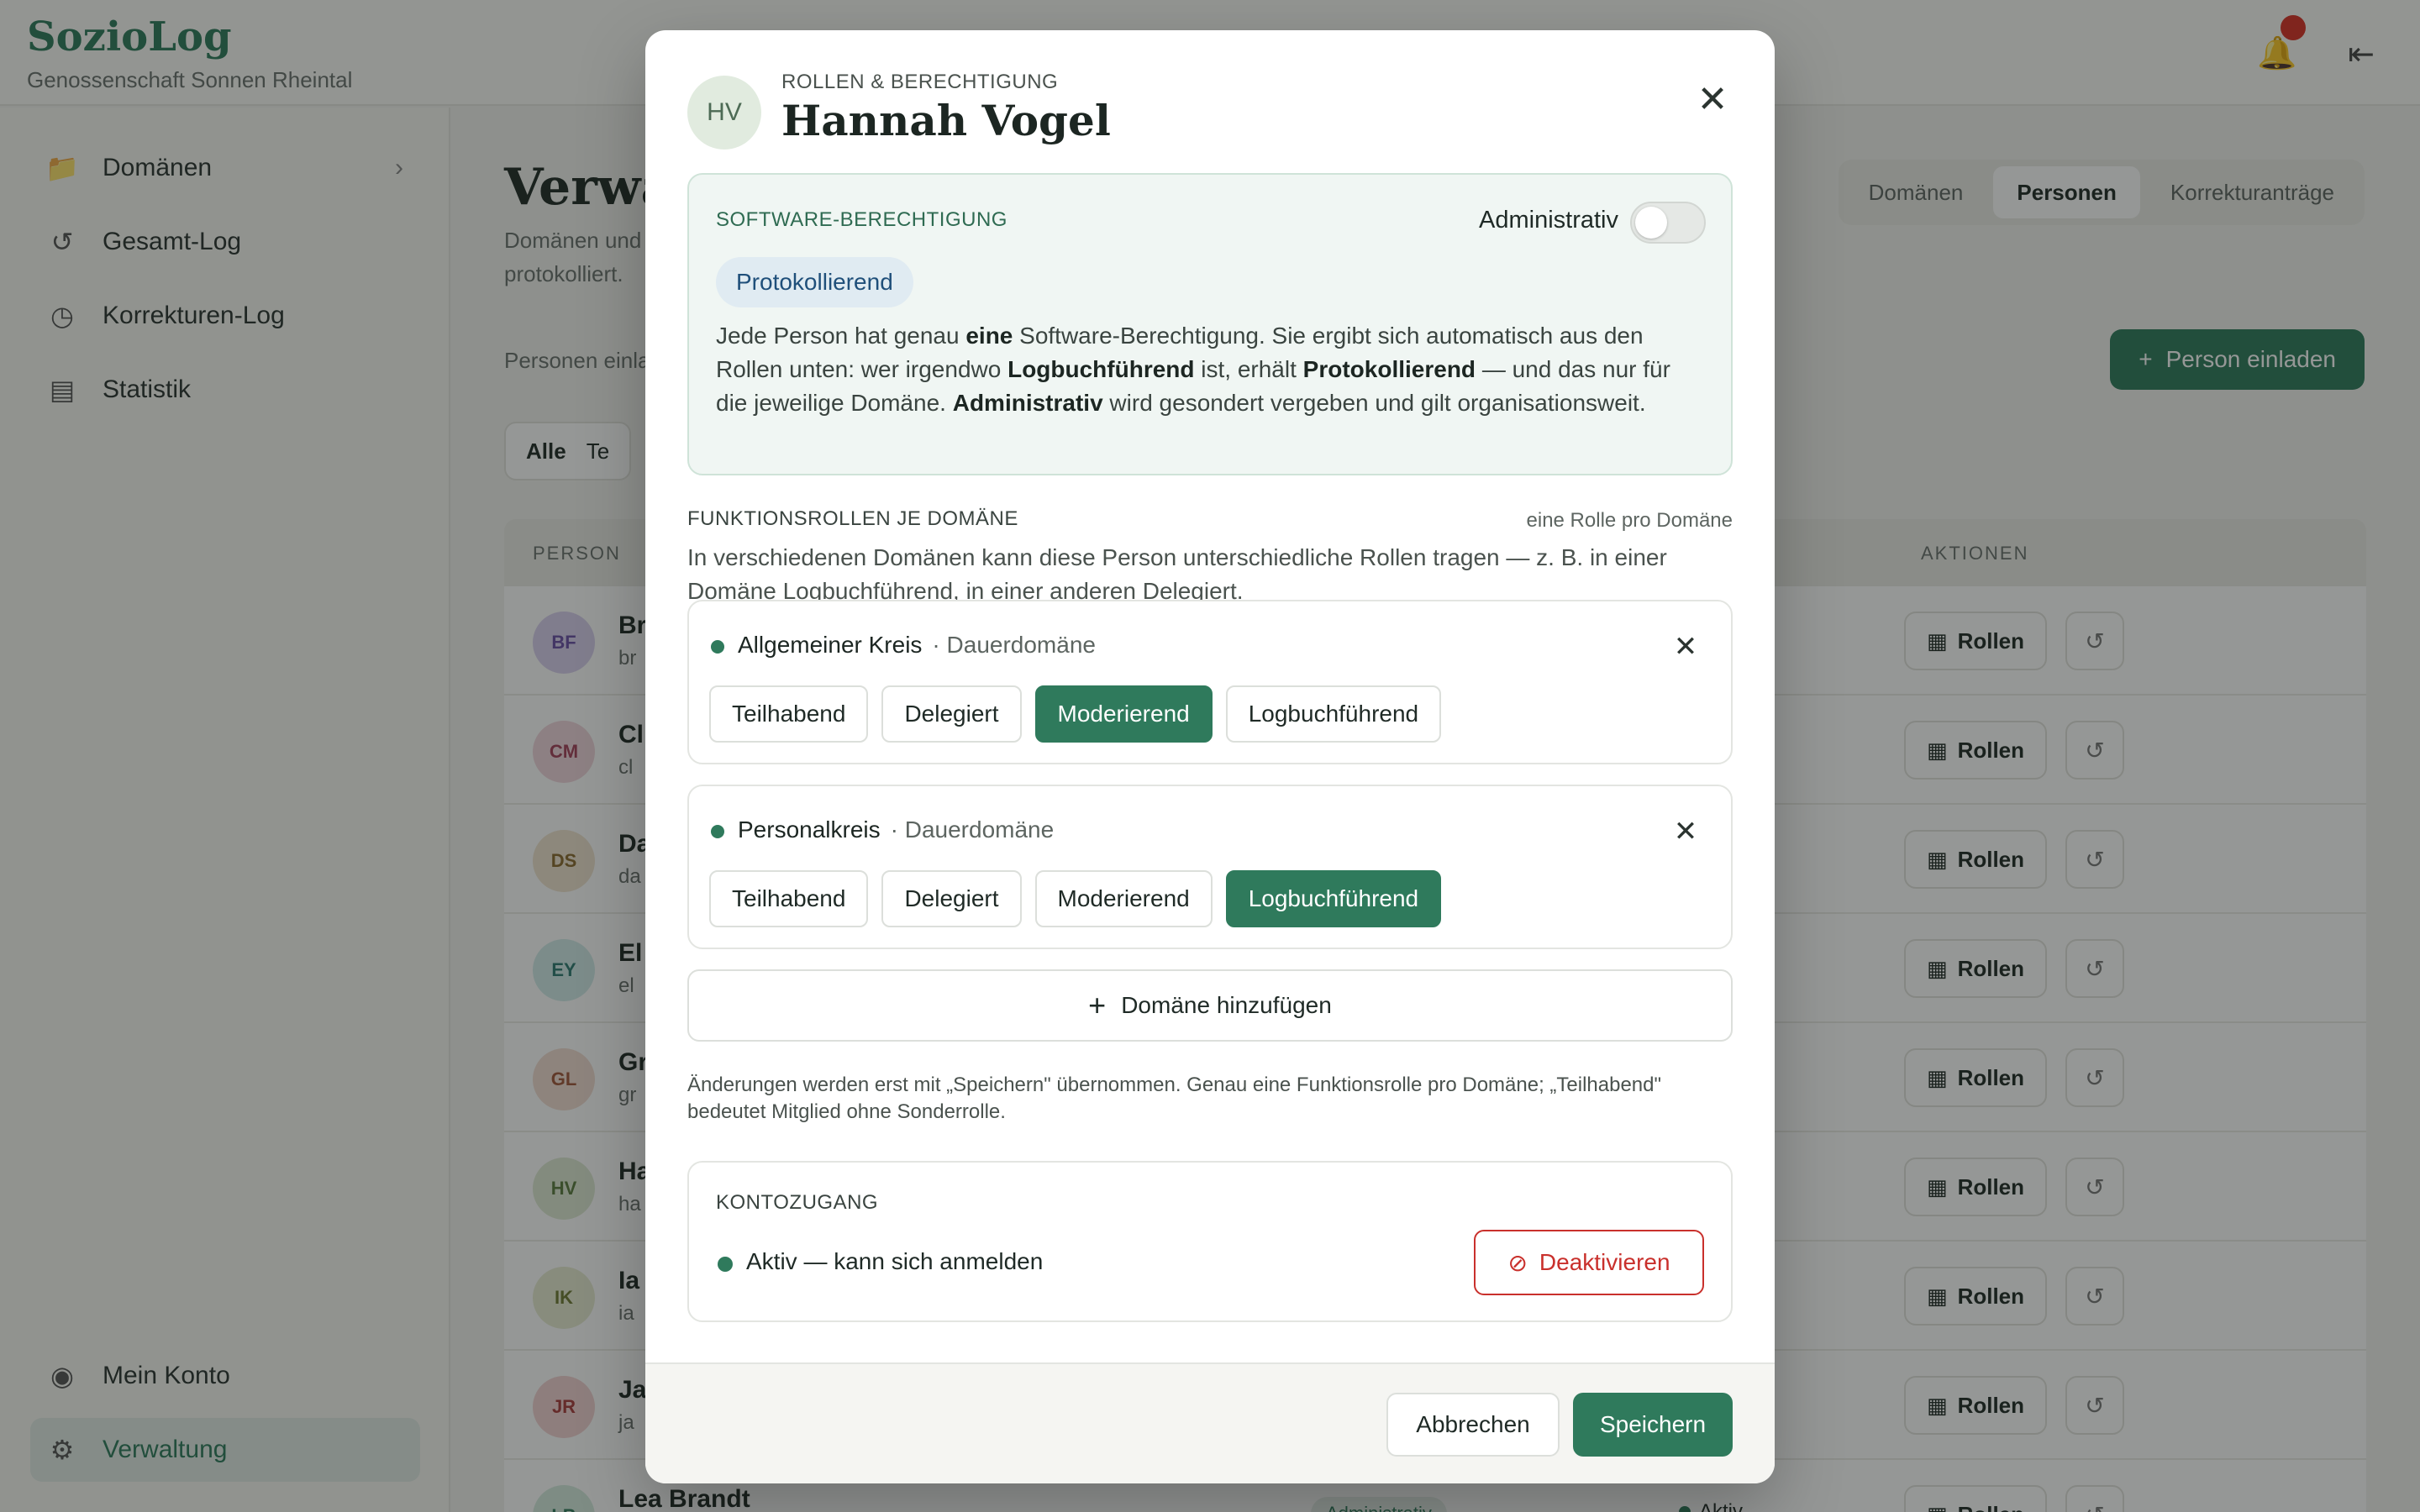 The image size is (2420, 1512). Describe the element at coordinates (1226, 1005) in the screenshot. I see `add-domain-label: Domäne hinzufügen` at that location.